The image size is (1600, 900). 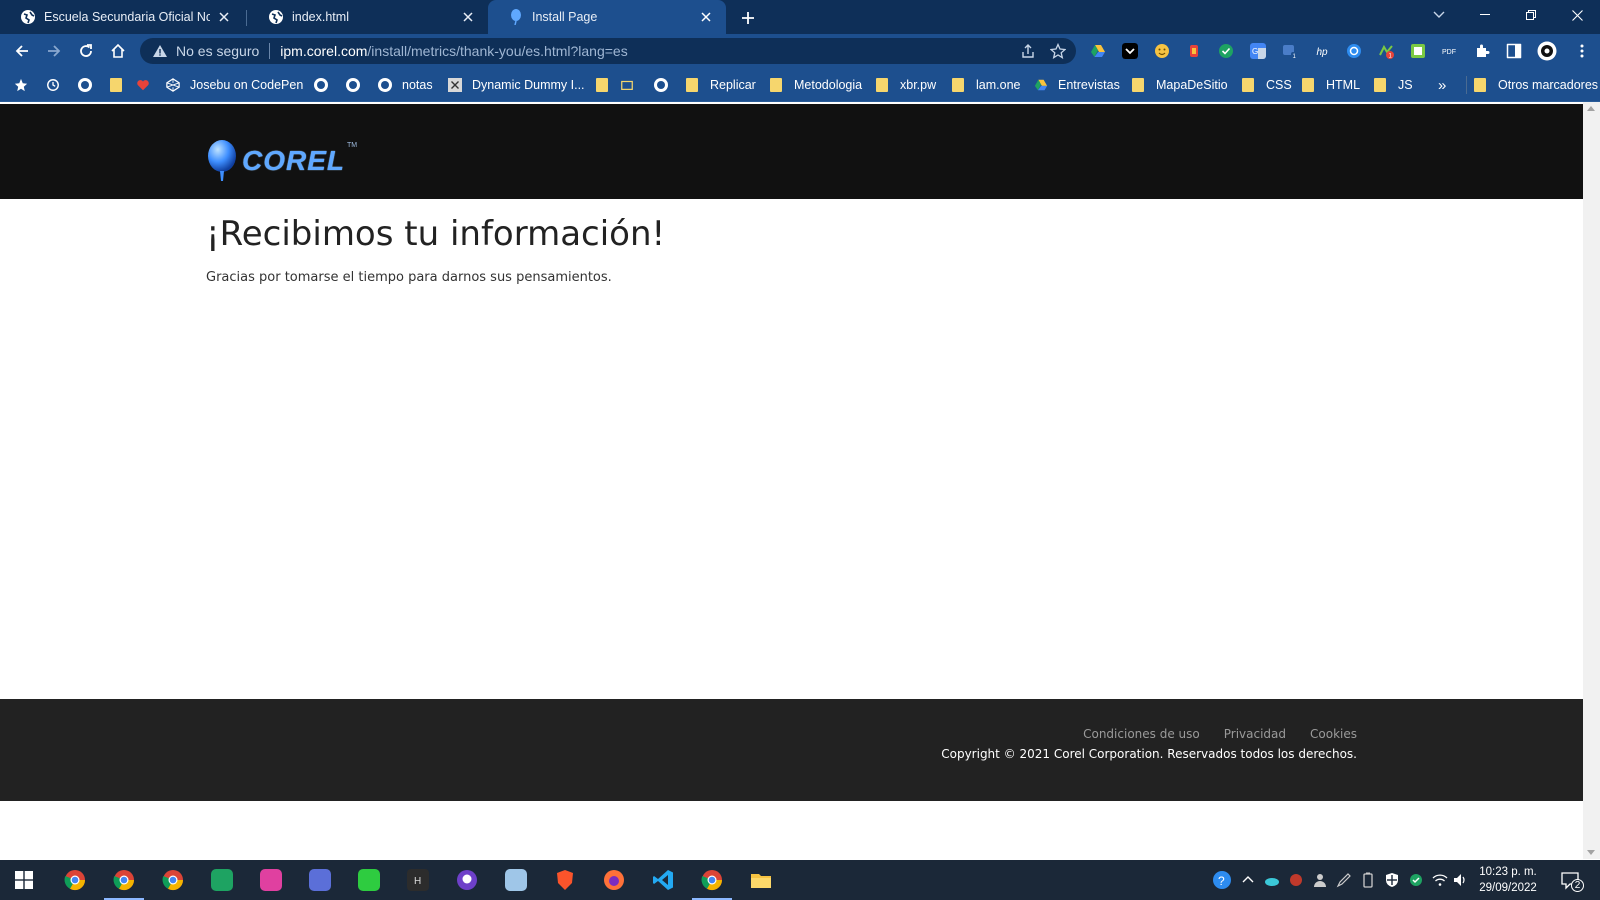 What do you see at coordinates (1130, 51) in the screenshot?
I see `pocket-icon` at bounding box center [1130, 51].